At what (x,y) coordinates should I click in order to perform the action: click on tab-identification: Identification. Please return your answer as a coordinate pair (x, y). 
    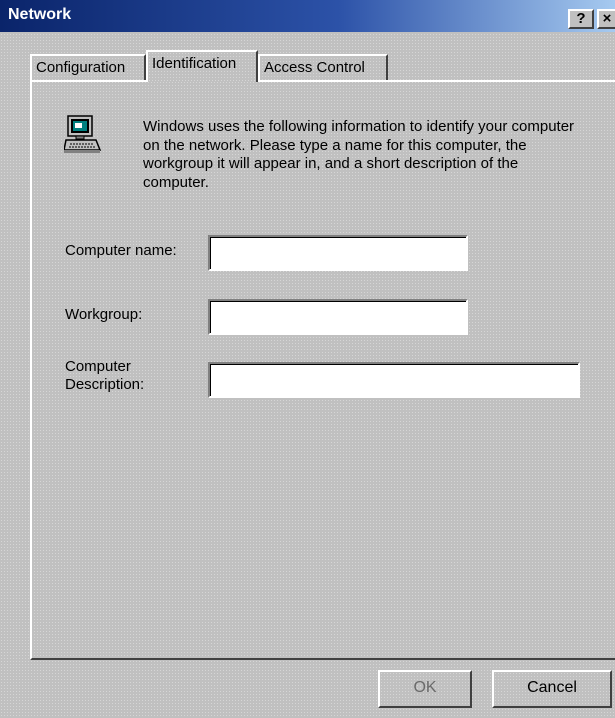
    Looking at the image, I should click on (202, 66).